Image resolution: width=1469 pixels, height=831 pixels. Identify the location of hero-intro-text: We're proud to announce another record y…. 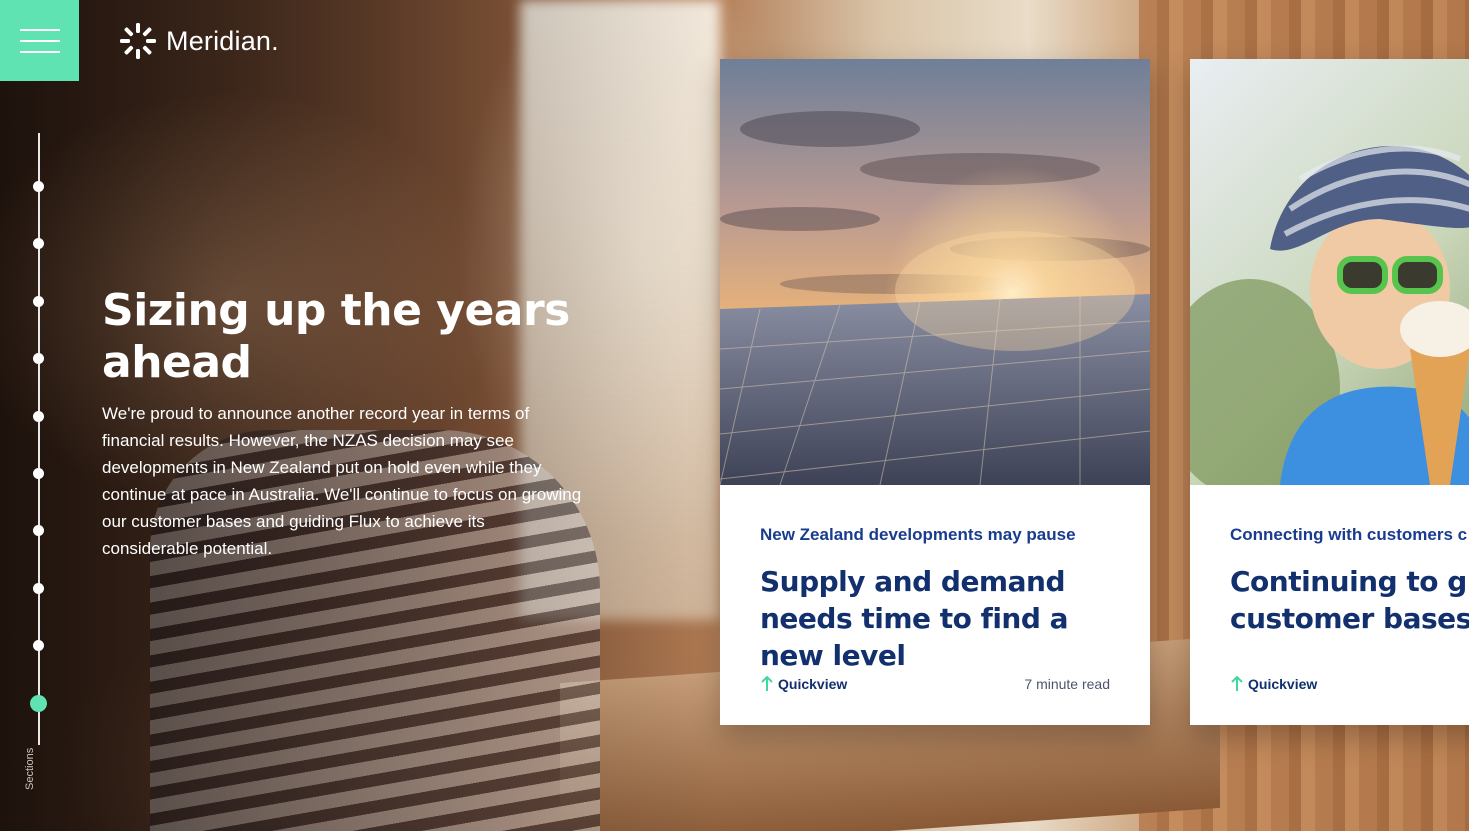
(342, 481).